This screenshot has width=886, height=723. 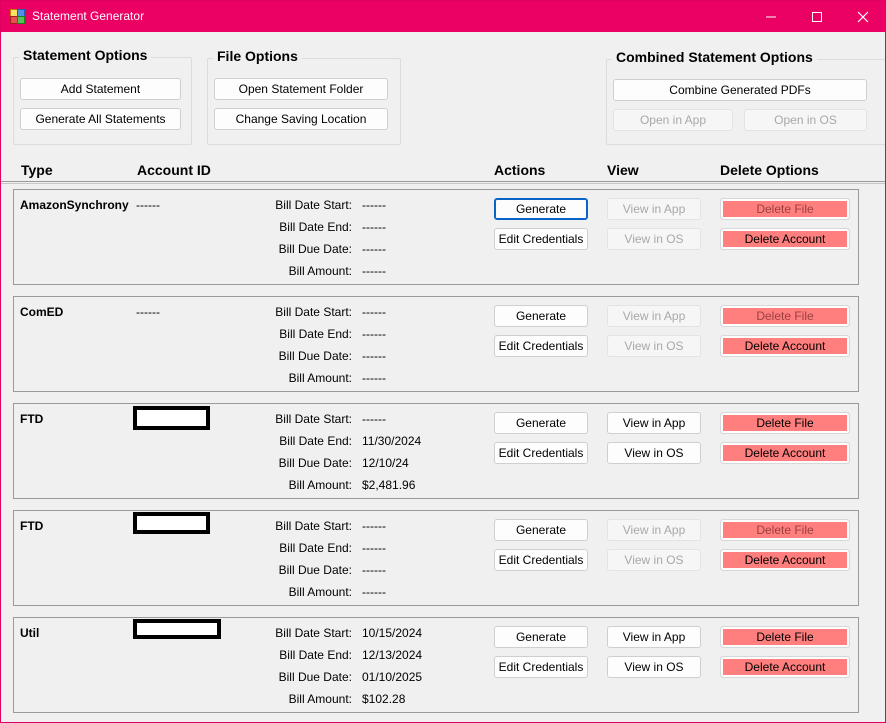 What do you see at coordinates (392, 655) in the screenshot?
I see `value-bill-date-end: 12/13/2024` at bounding box center [392, 655].